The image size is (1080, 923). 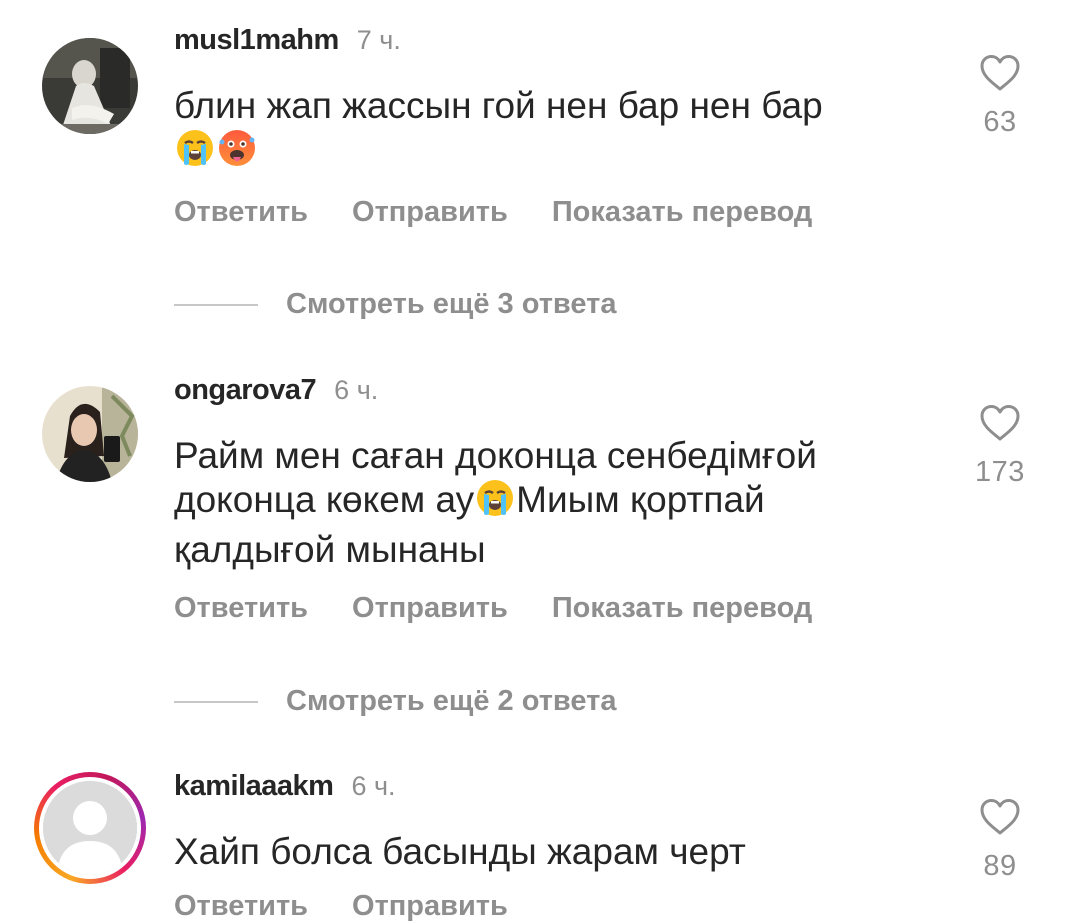 I want to click on like-count: 89, so click(x=1000, y=866).